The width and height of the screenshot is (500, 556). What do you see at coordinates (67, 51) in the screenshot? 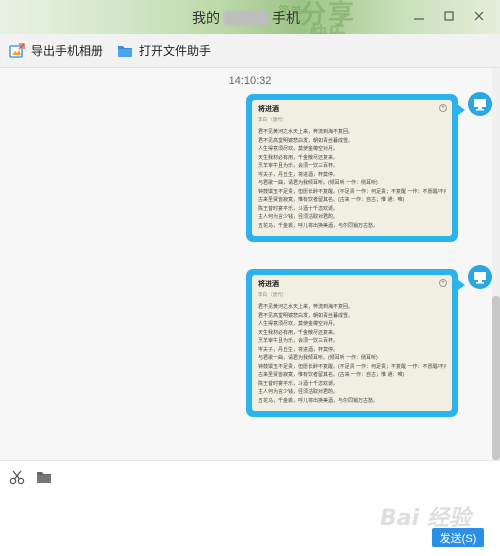
I see `export-album-label: 导出手机相册` at bounding box center [67, 51].